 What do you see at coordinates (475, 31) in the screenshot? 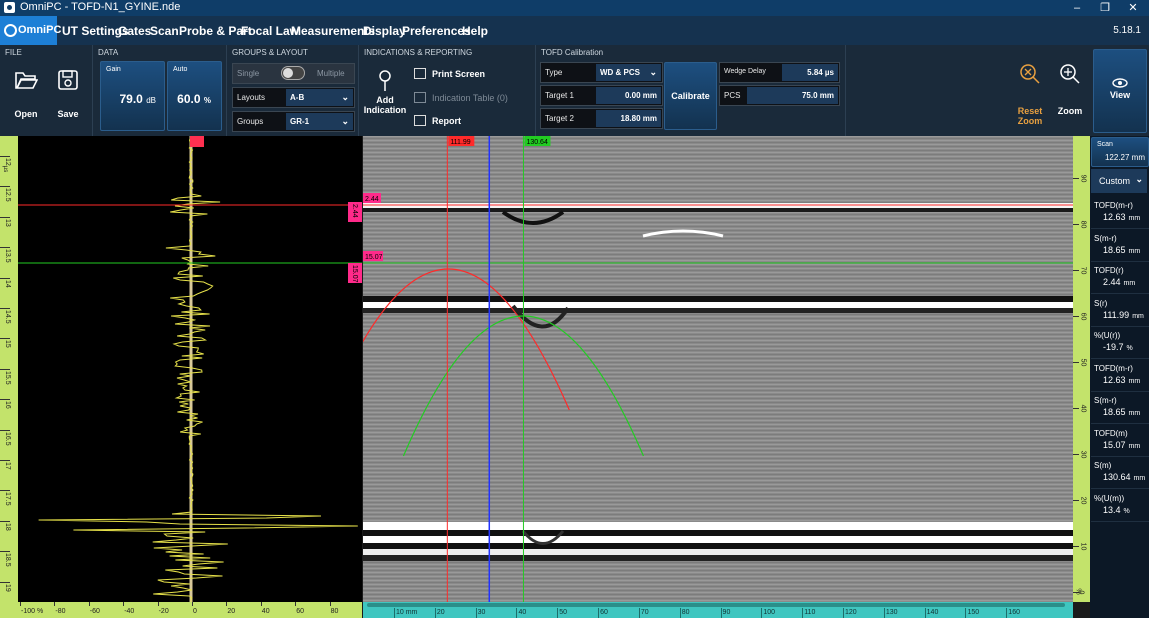
I see `menu-help: Help` at bounding box center [475, 31].